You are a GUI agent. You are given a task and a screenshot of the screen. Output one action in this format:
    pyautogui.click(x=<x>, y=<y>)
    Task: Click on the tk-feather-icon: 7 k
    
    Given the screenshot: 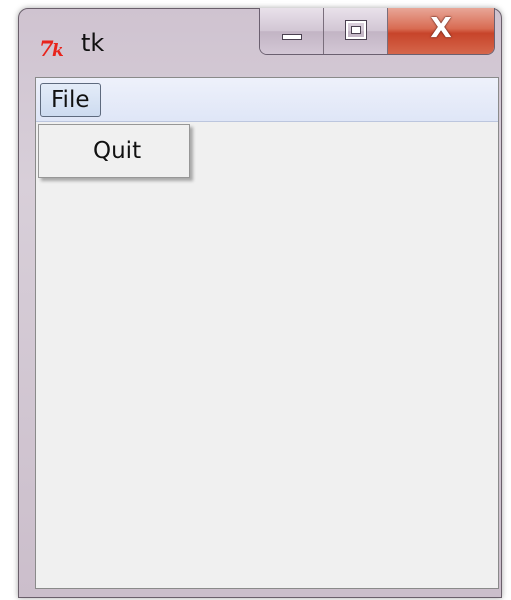 What is the action you would take?
    pyautogui.click(x=51, y=48)
    